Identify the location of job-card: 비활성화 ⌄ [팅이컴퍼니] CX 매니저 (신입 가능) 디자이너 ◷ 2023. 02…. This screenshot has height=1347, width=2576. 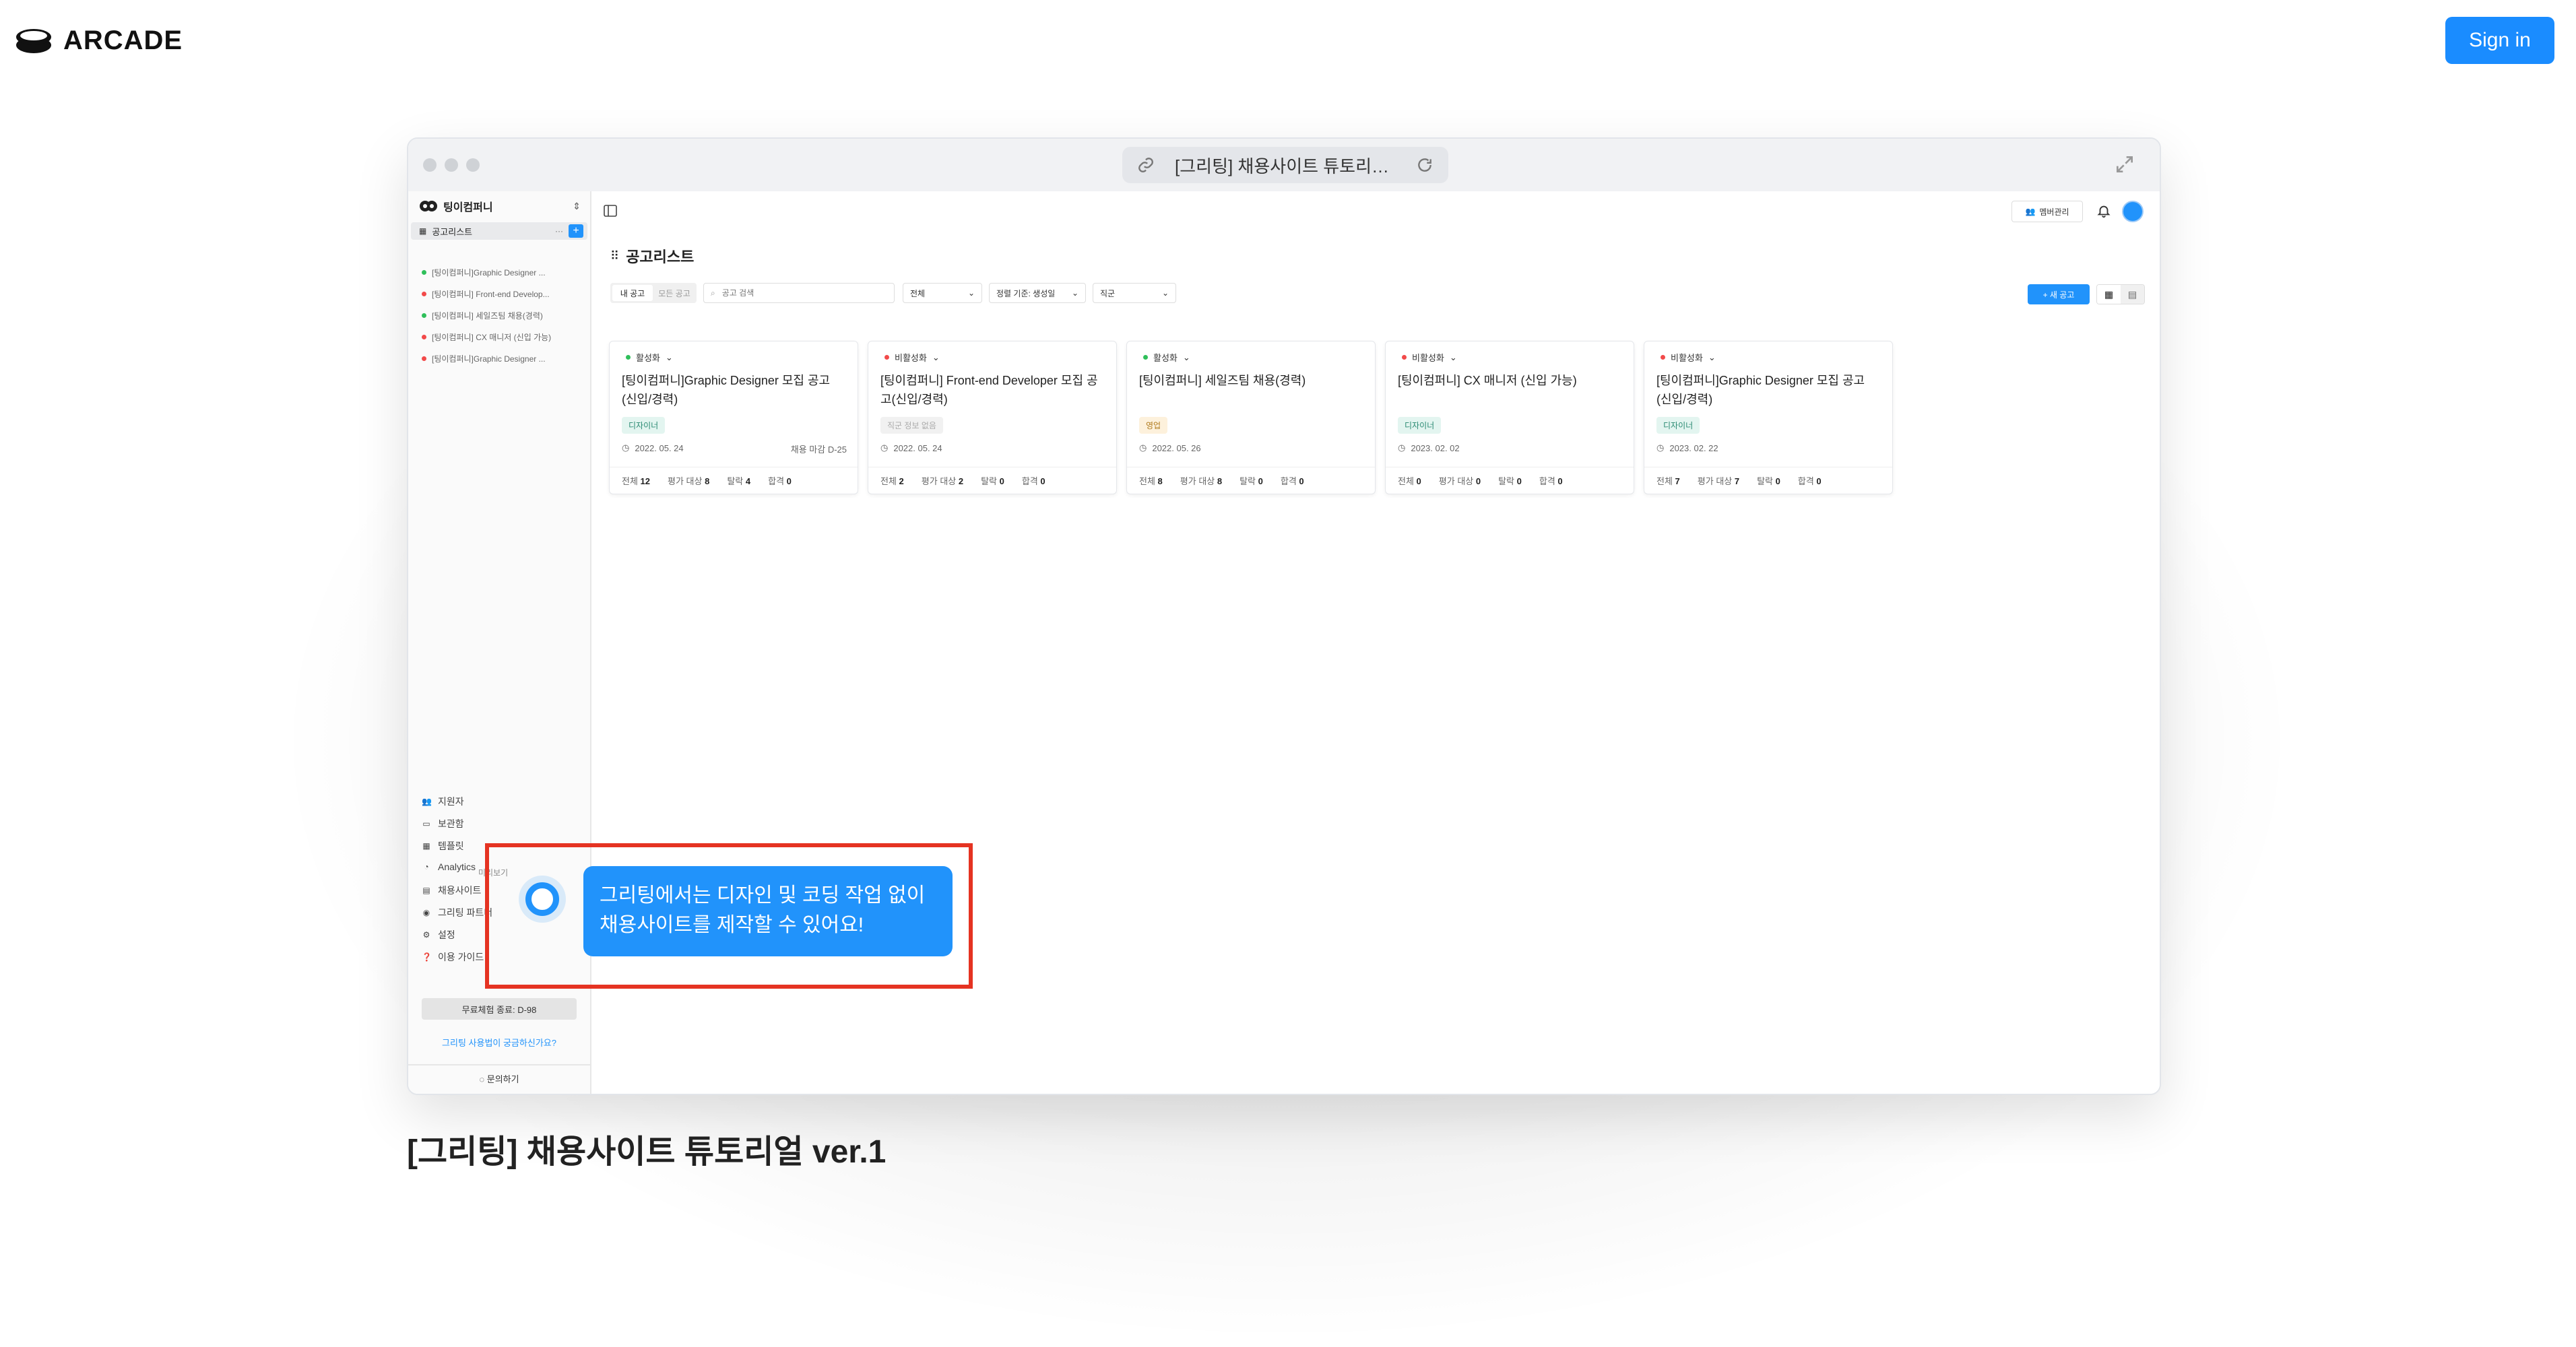
(1510, 417).